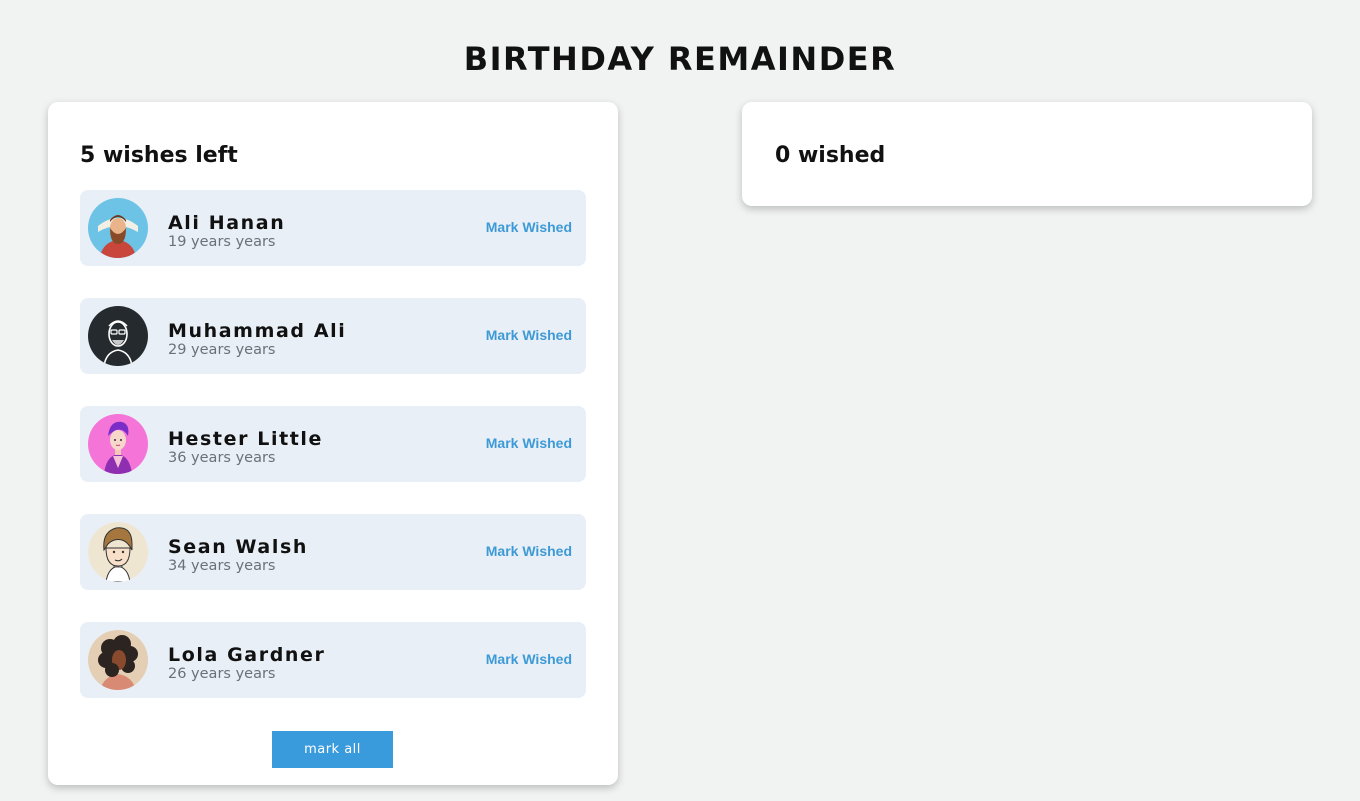  Describe the element at coordinates (227, 223) in the screenshot. I see `person-name: Ali Hanan` at that location.